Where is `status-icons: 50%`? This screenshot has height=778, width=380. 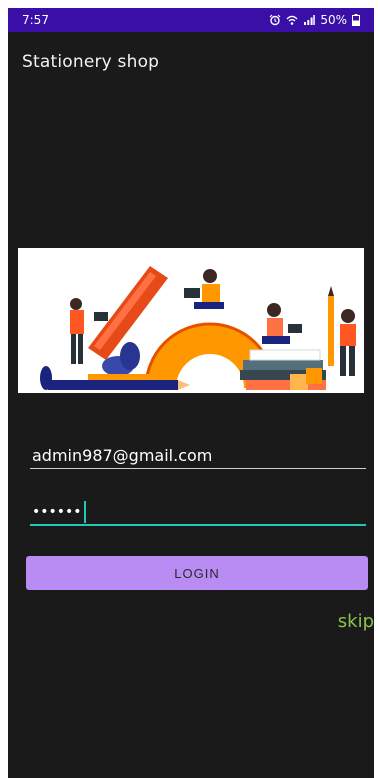
status-icons: 50% is located at coordinates (316, 20).